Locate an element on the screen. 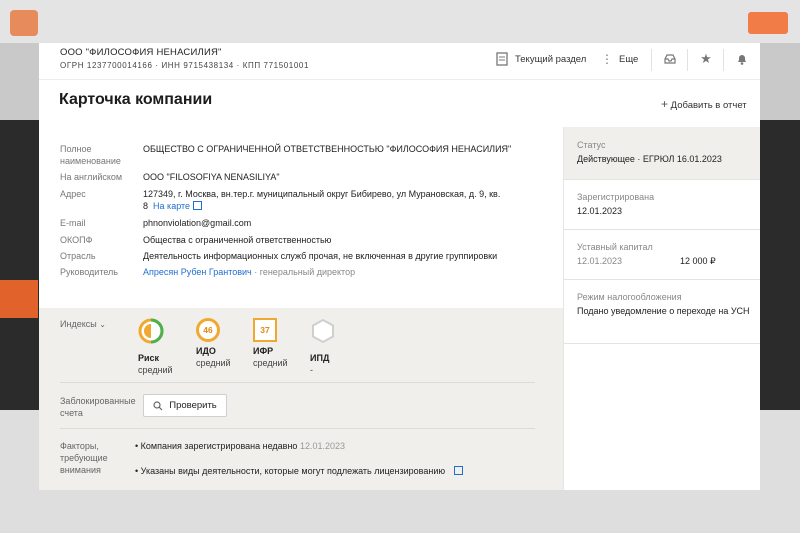 The image size is (800, 533). capital-box: Уставный капитал 12.01.2023 12 000 ₽ is located at coordinates (662, 254).